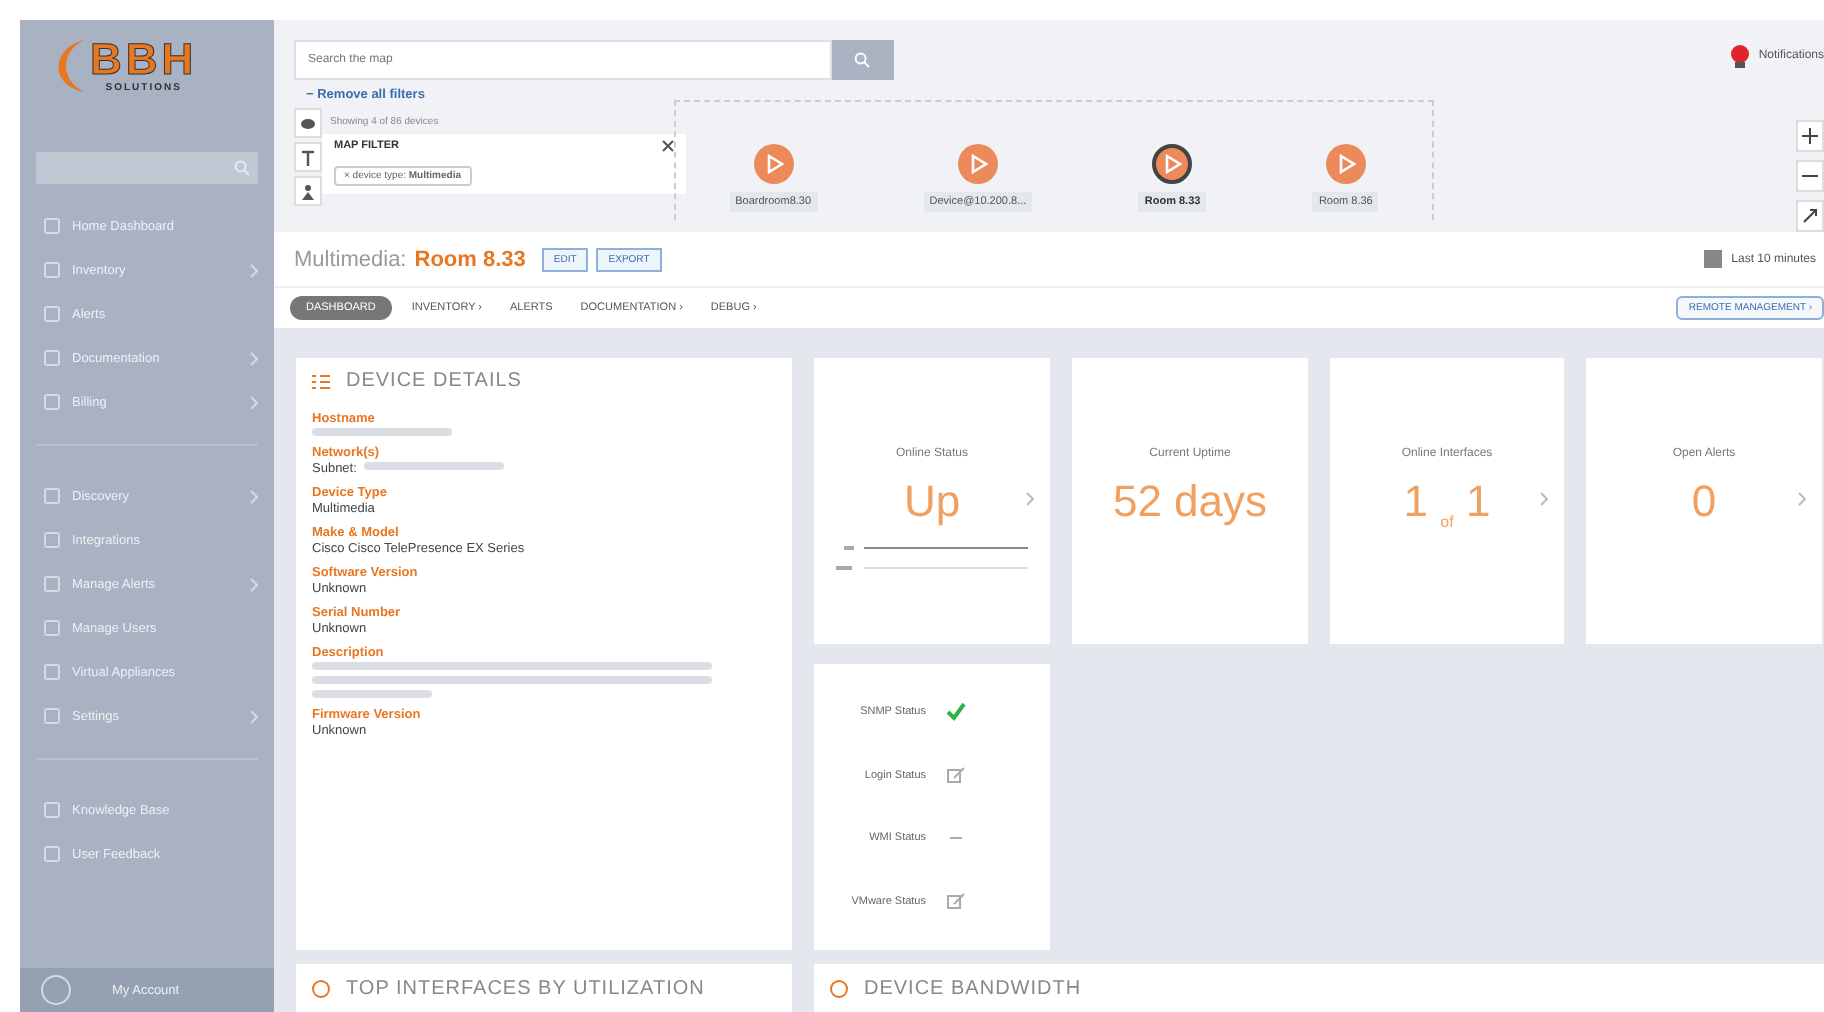  I want to click on alert-bell-icon, so click(1740, 56).